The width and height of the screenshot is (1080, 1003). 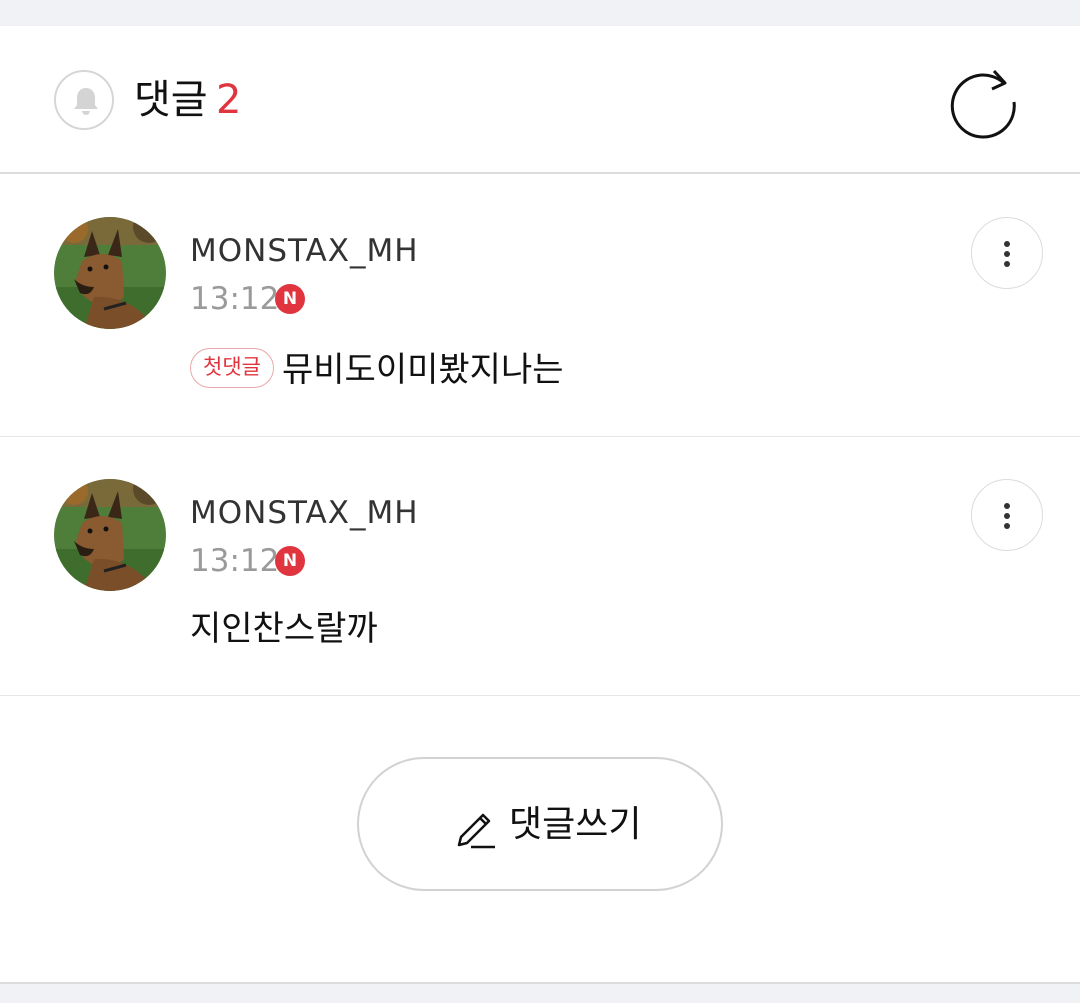 What do you see at coordinates (540, 992) in the screenshot?
I see `bottom-spacer-band` at bounding box center [540, 992].